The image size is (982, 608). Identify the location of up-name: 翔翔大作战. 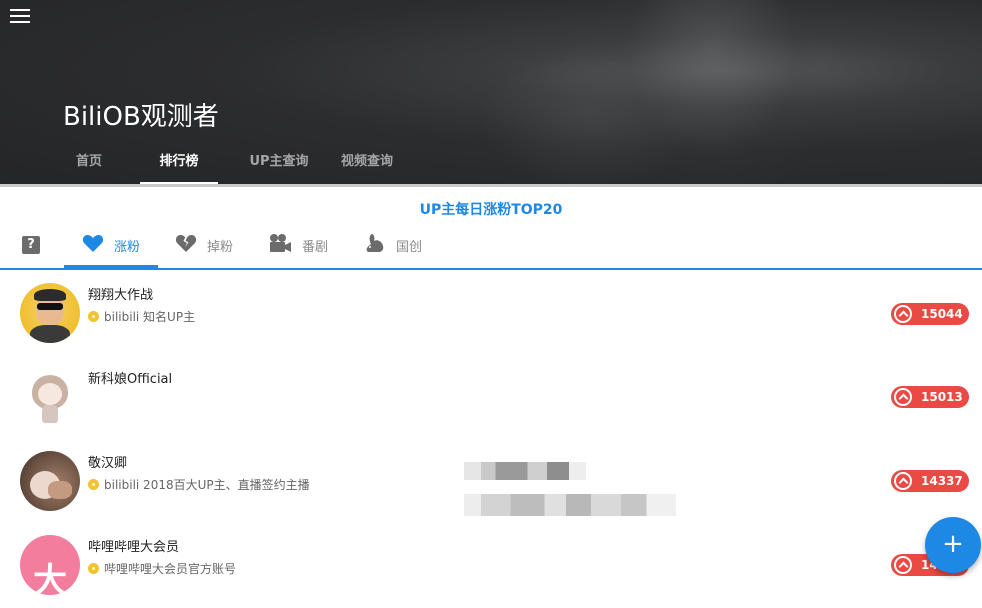
(120, 293).